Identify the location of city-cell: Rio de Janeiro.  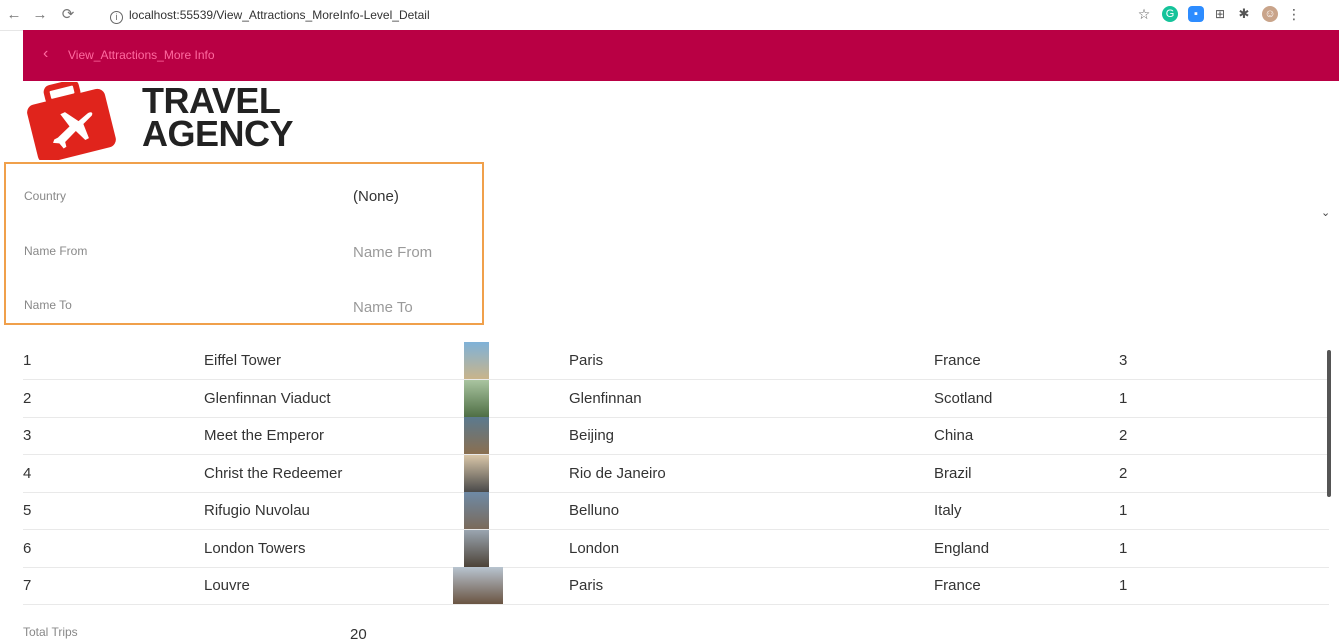
(617, 473).